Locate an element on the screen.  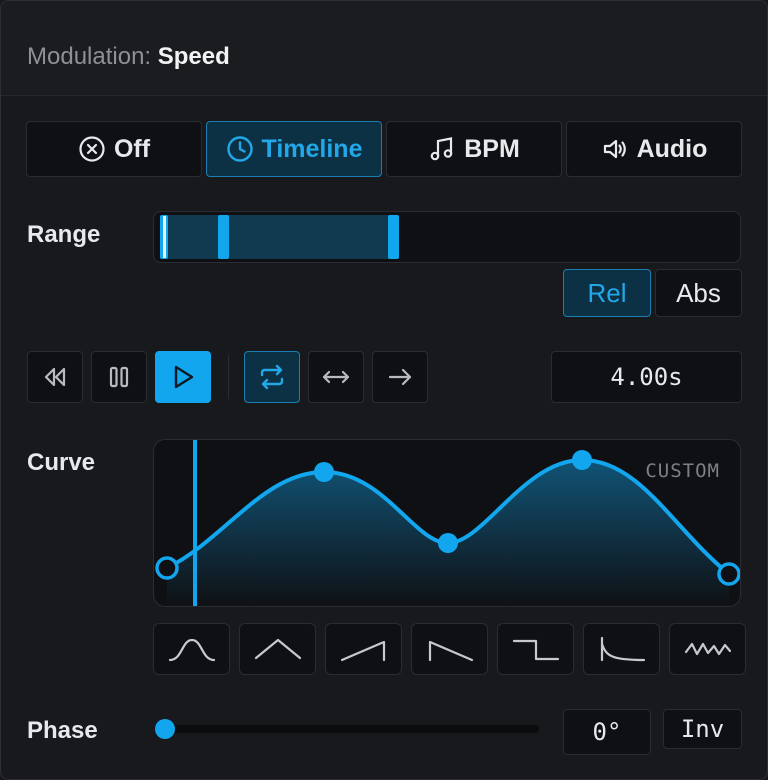
decay-icon is located at coordinates (622, 649).